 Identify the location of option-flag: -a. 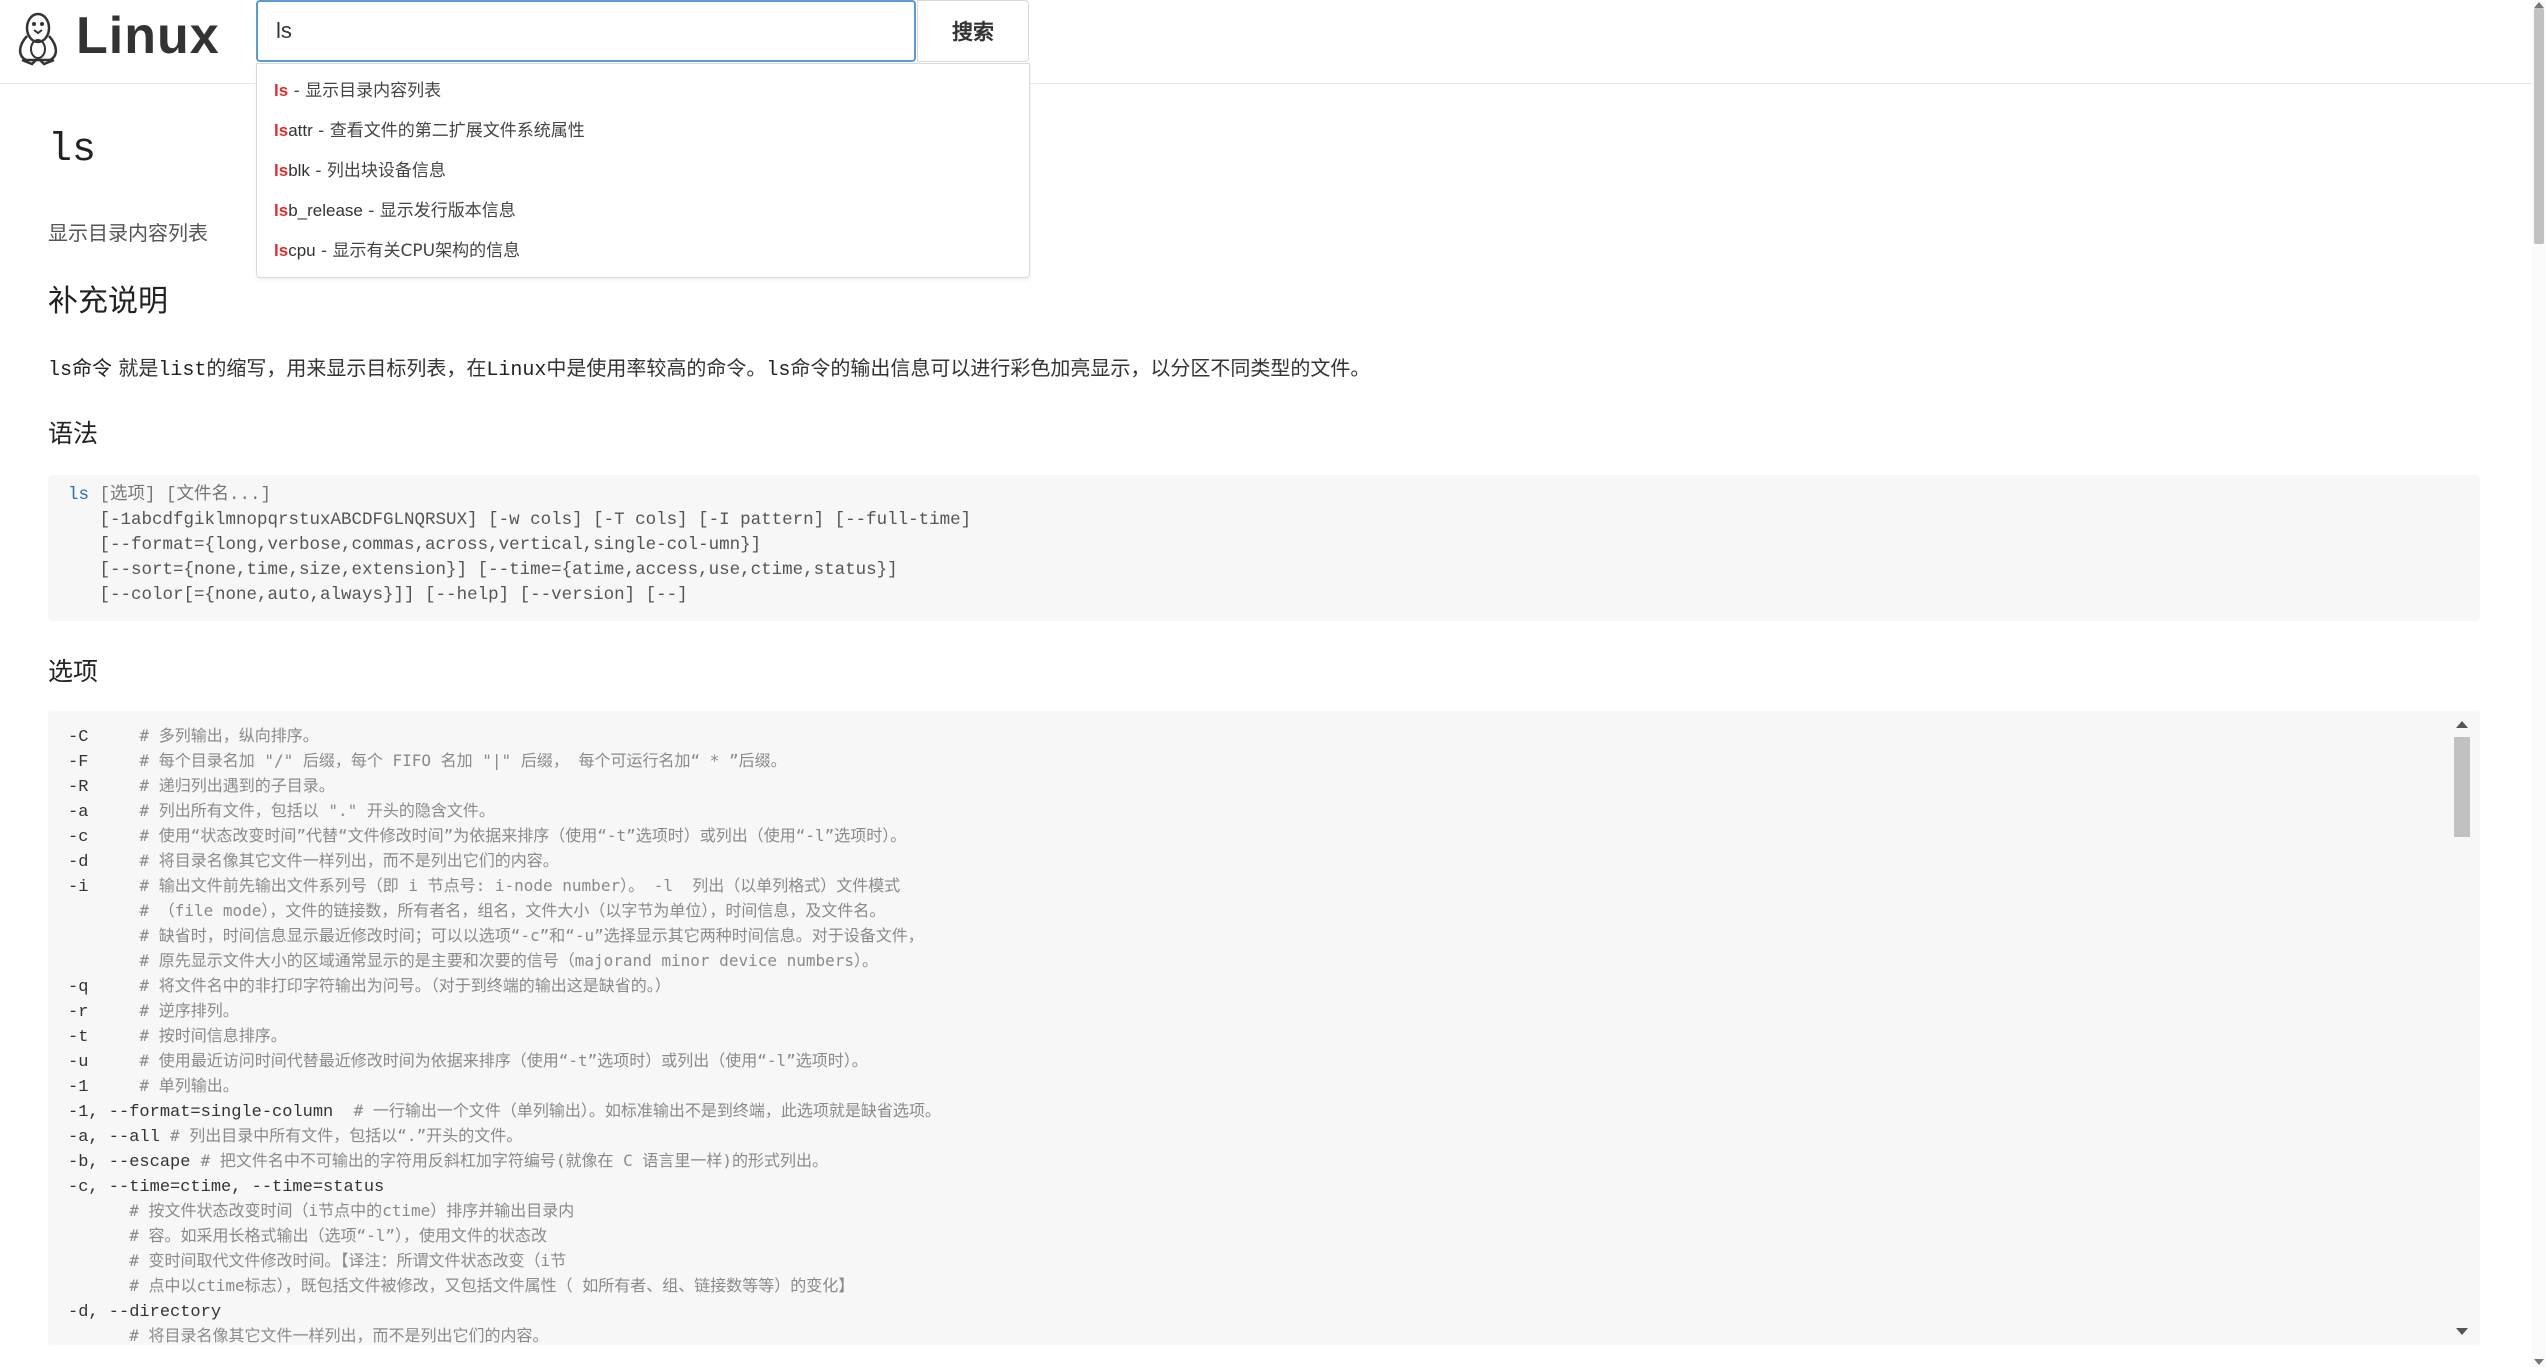
(104, 812).